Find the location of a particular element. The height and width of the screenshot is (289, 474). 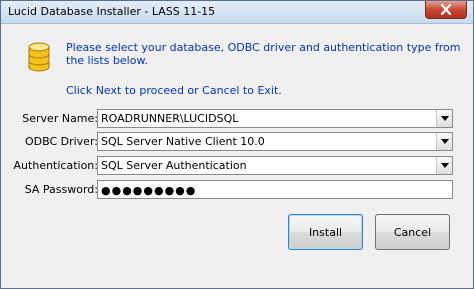

install-button: Install is located at coordinates (325, 232).